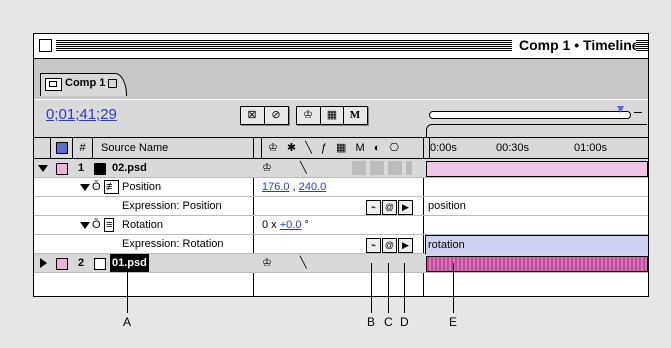  I want to click on rotation-unit: °, so click(305, 225).